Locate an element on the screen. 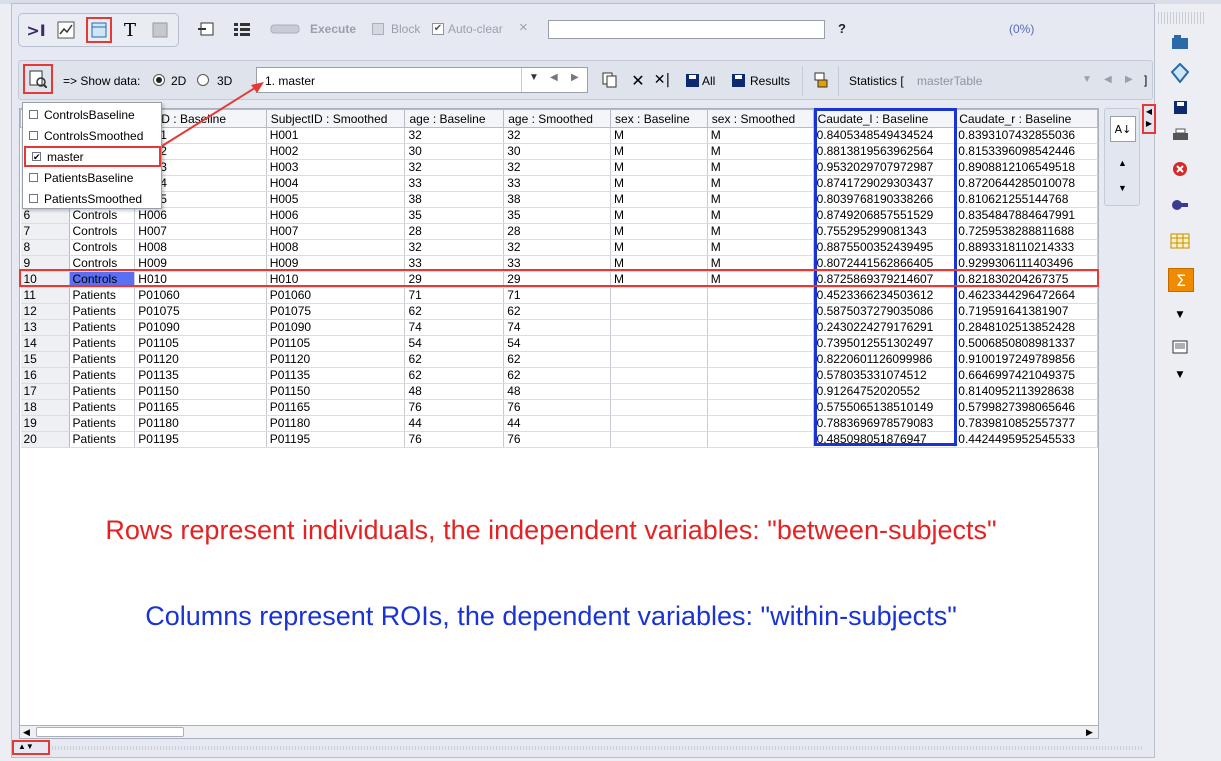 Image resolution: width=1221 pixels, height=761 pixels. print-icon is located at coordinates (1180, 135).